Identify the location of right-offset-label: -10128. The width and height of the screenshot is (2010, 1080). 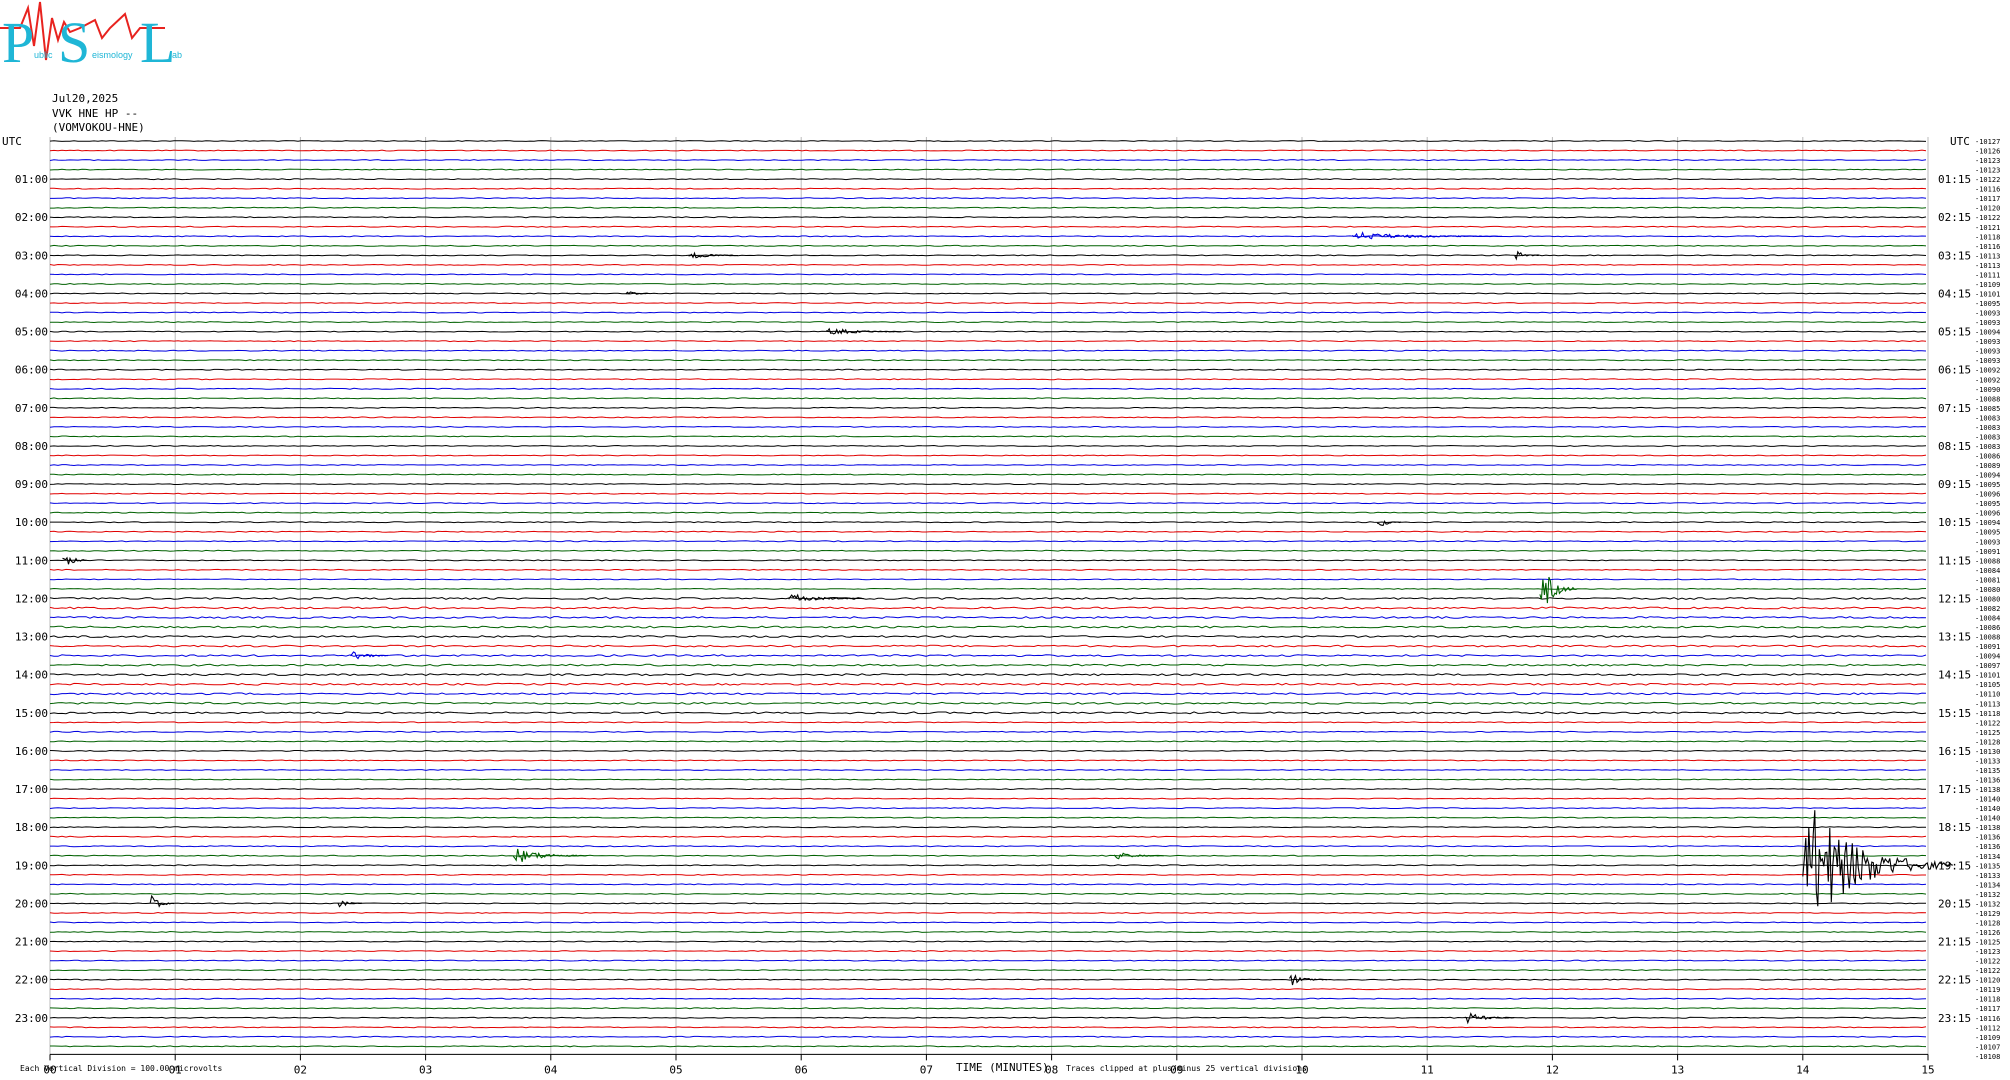
(1987, 923).